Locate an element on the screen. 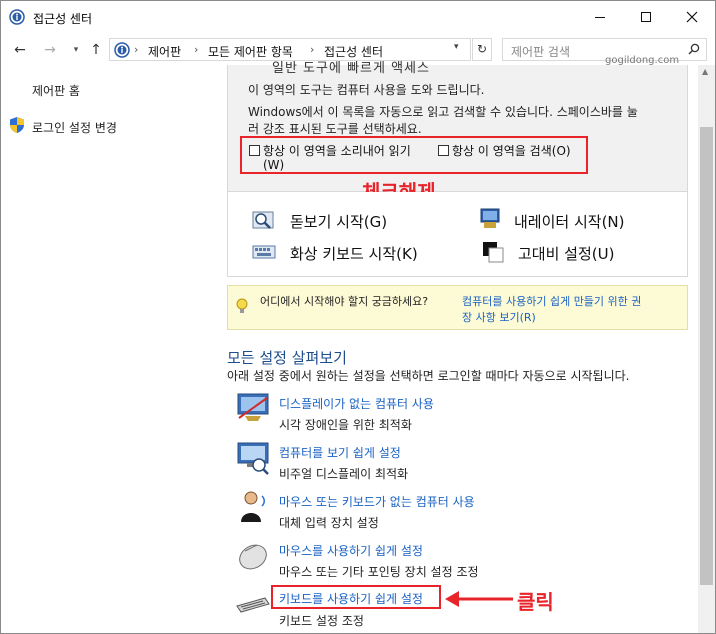 The height and width of the screenshot is (634, 716). tool-magnifier: 돋보기 시작(G) is located at coordinates (338, 221).